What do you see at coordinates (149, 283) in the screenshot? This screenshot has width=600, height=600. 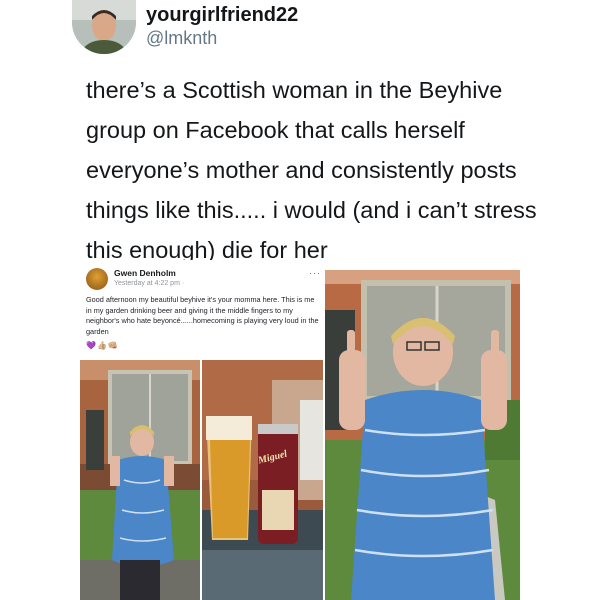 I see `fb-post-time: Yesterday at 4:22 pm ·` at bounding box center [149, 283].